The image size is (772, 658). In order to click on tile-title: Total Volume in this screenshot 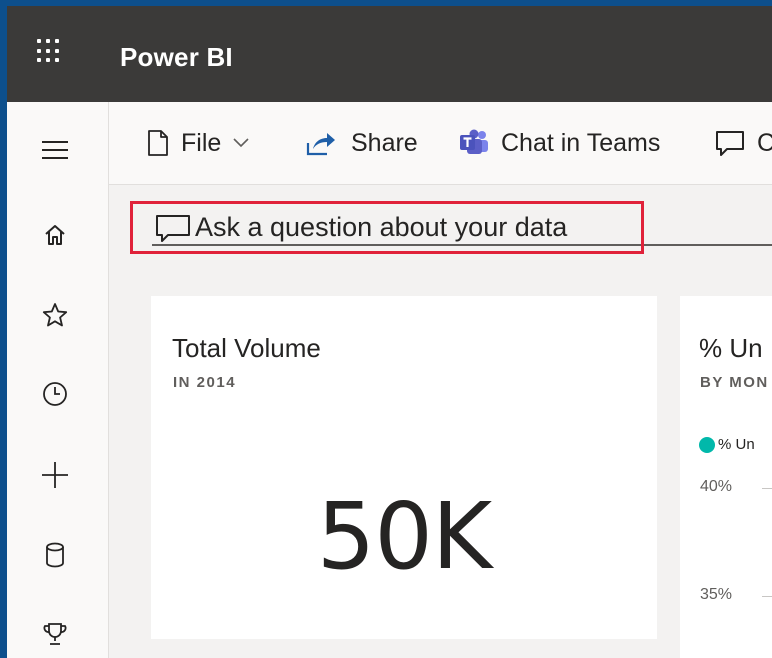, I will do `click(246, 348)`.